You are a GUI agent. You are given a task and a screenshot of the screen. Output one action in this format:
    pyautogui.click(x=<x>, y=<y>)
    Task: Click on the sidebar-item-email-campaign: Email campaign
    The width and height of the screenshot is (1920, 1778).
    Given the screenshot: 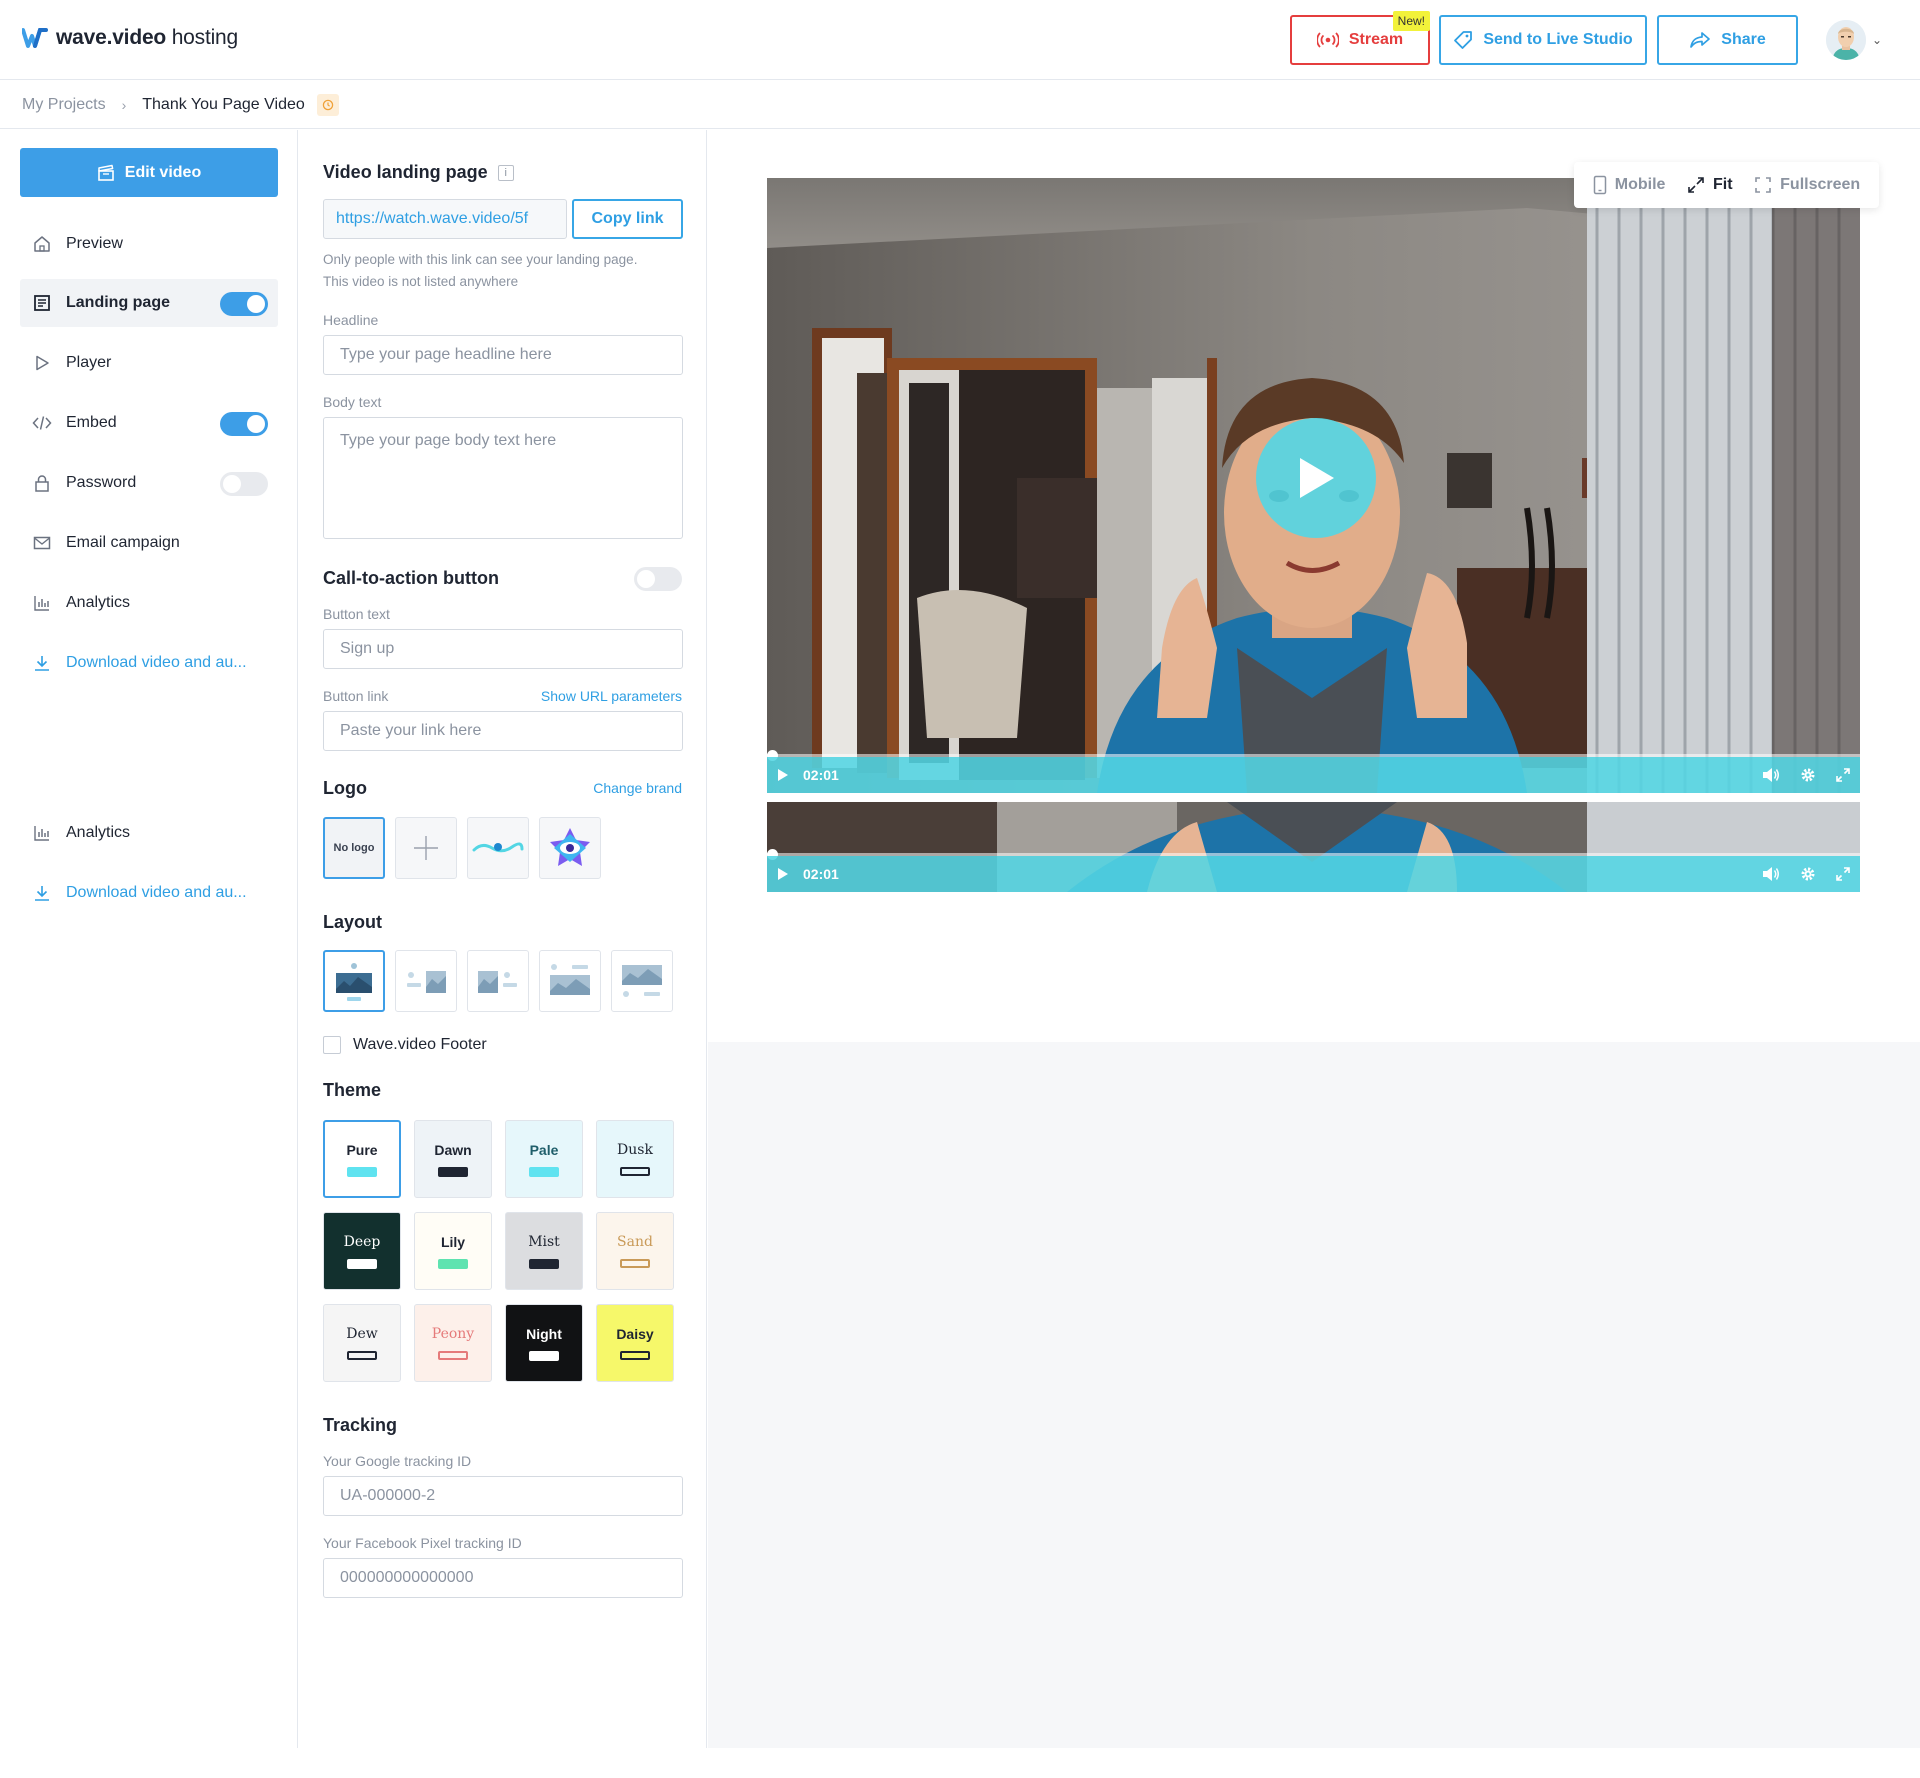 What is the action you would take?
    pyautogui.click(x=149, y=543)
    